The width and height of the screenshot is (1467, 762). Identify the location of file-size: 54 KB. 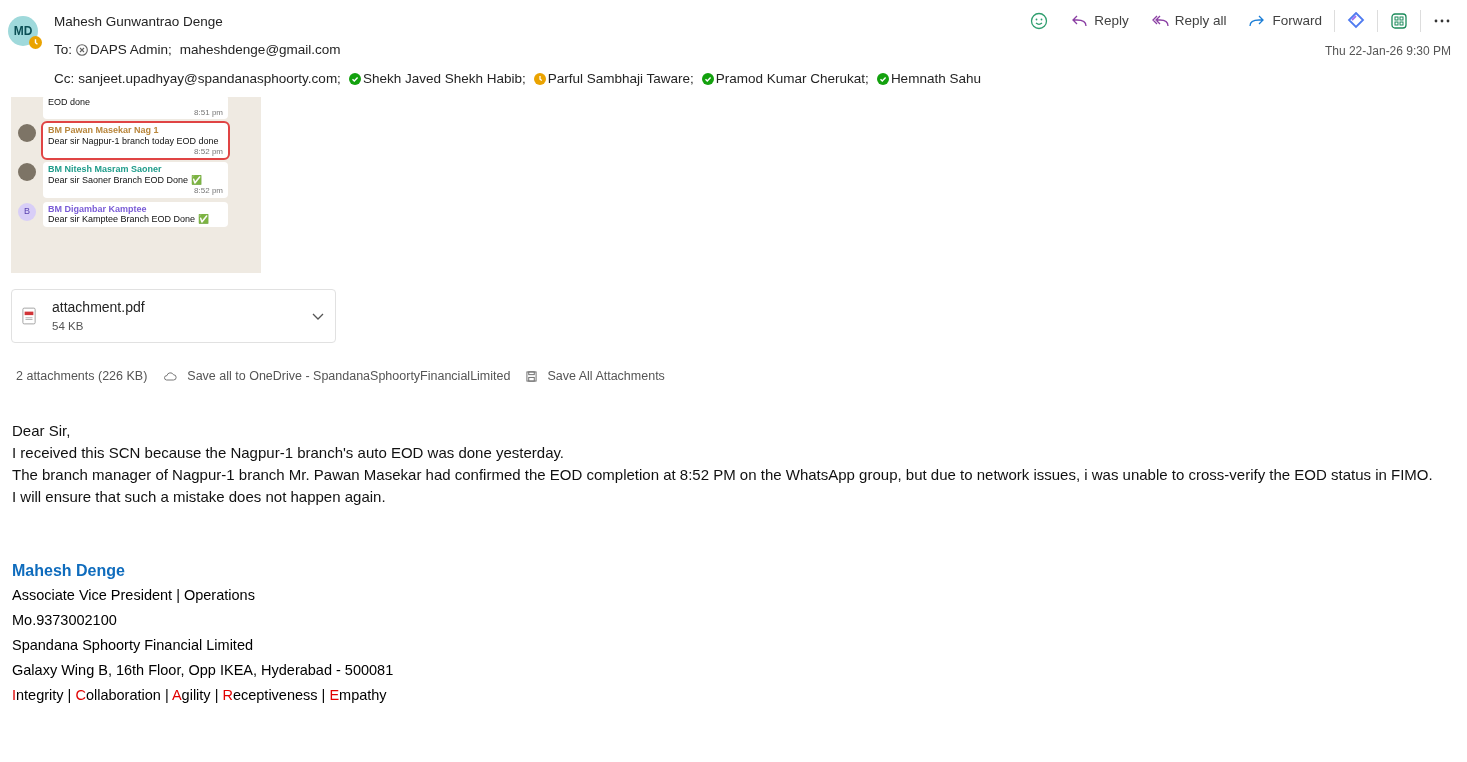
(68, 326).